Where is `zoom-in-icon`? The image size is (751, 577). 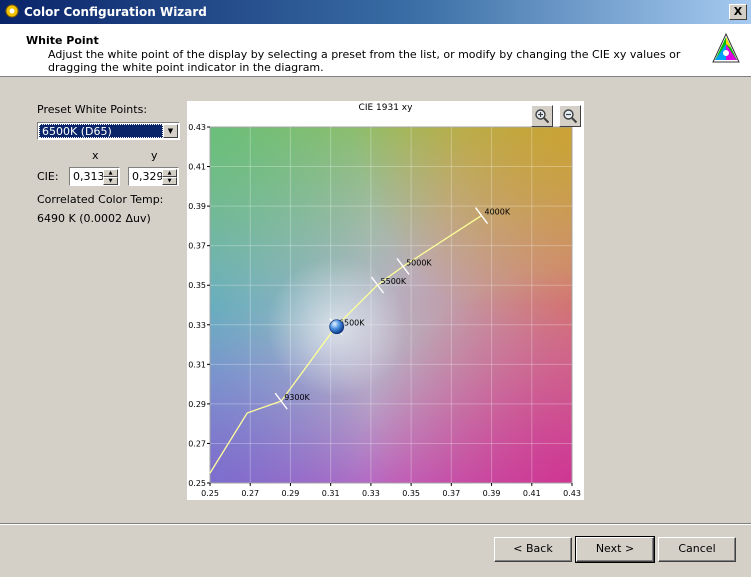
zoom-in-icon is located at coordinates (542, 116).